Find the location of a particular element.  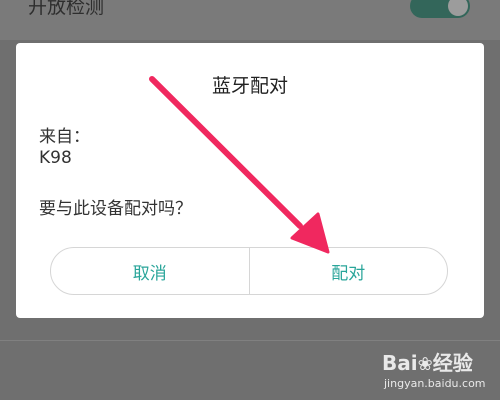

device-name: K98 is located at coordinates (55, 158).